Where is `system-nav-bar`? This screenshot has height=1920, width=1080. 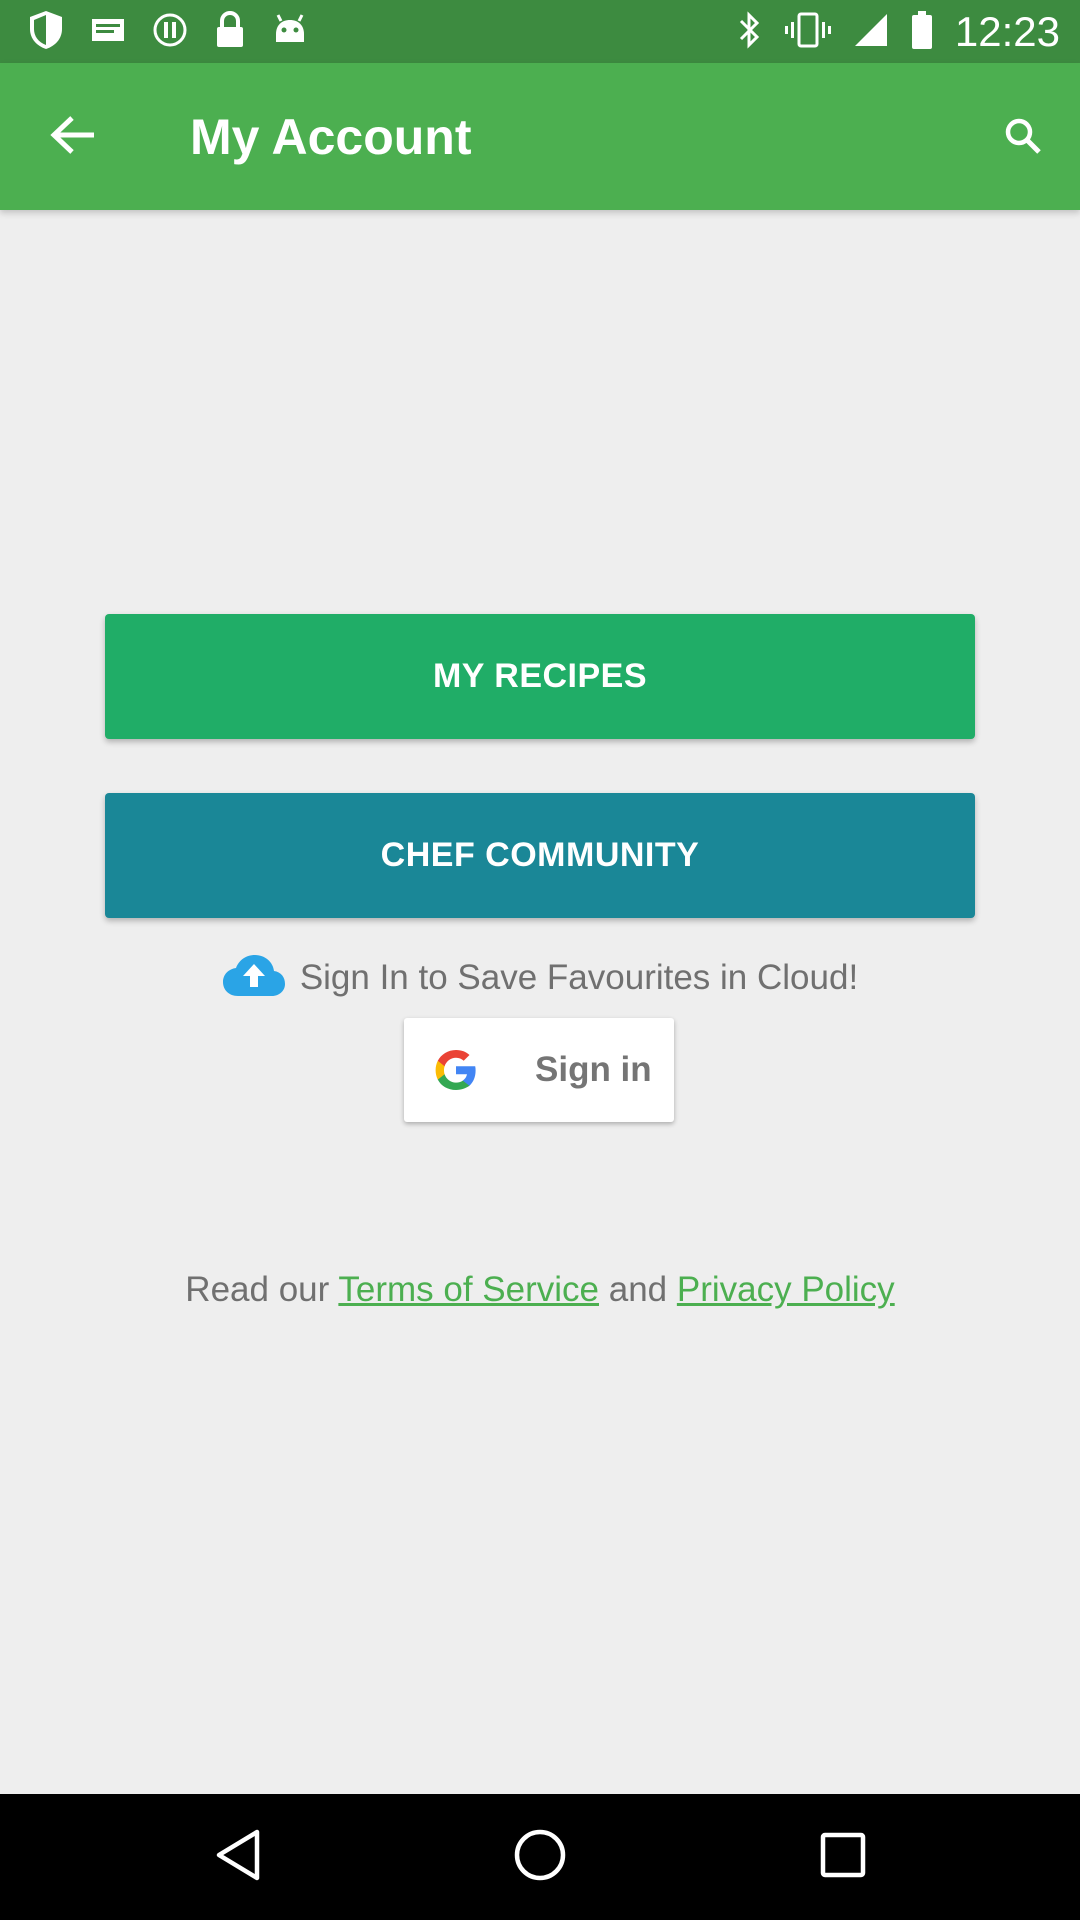
system-nav-bar is located at coordinates (540, 1857).